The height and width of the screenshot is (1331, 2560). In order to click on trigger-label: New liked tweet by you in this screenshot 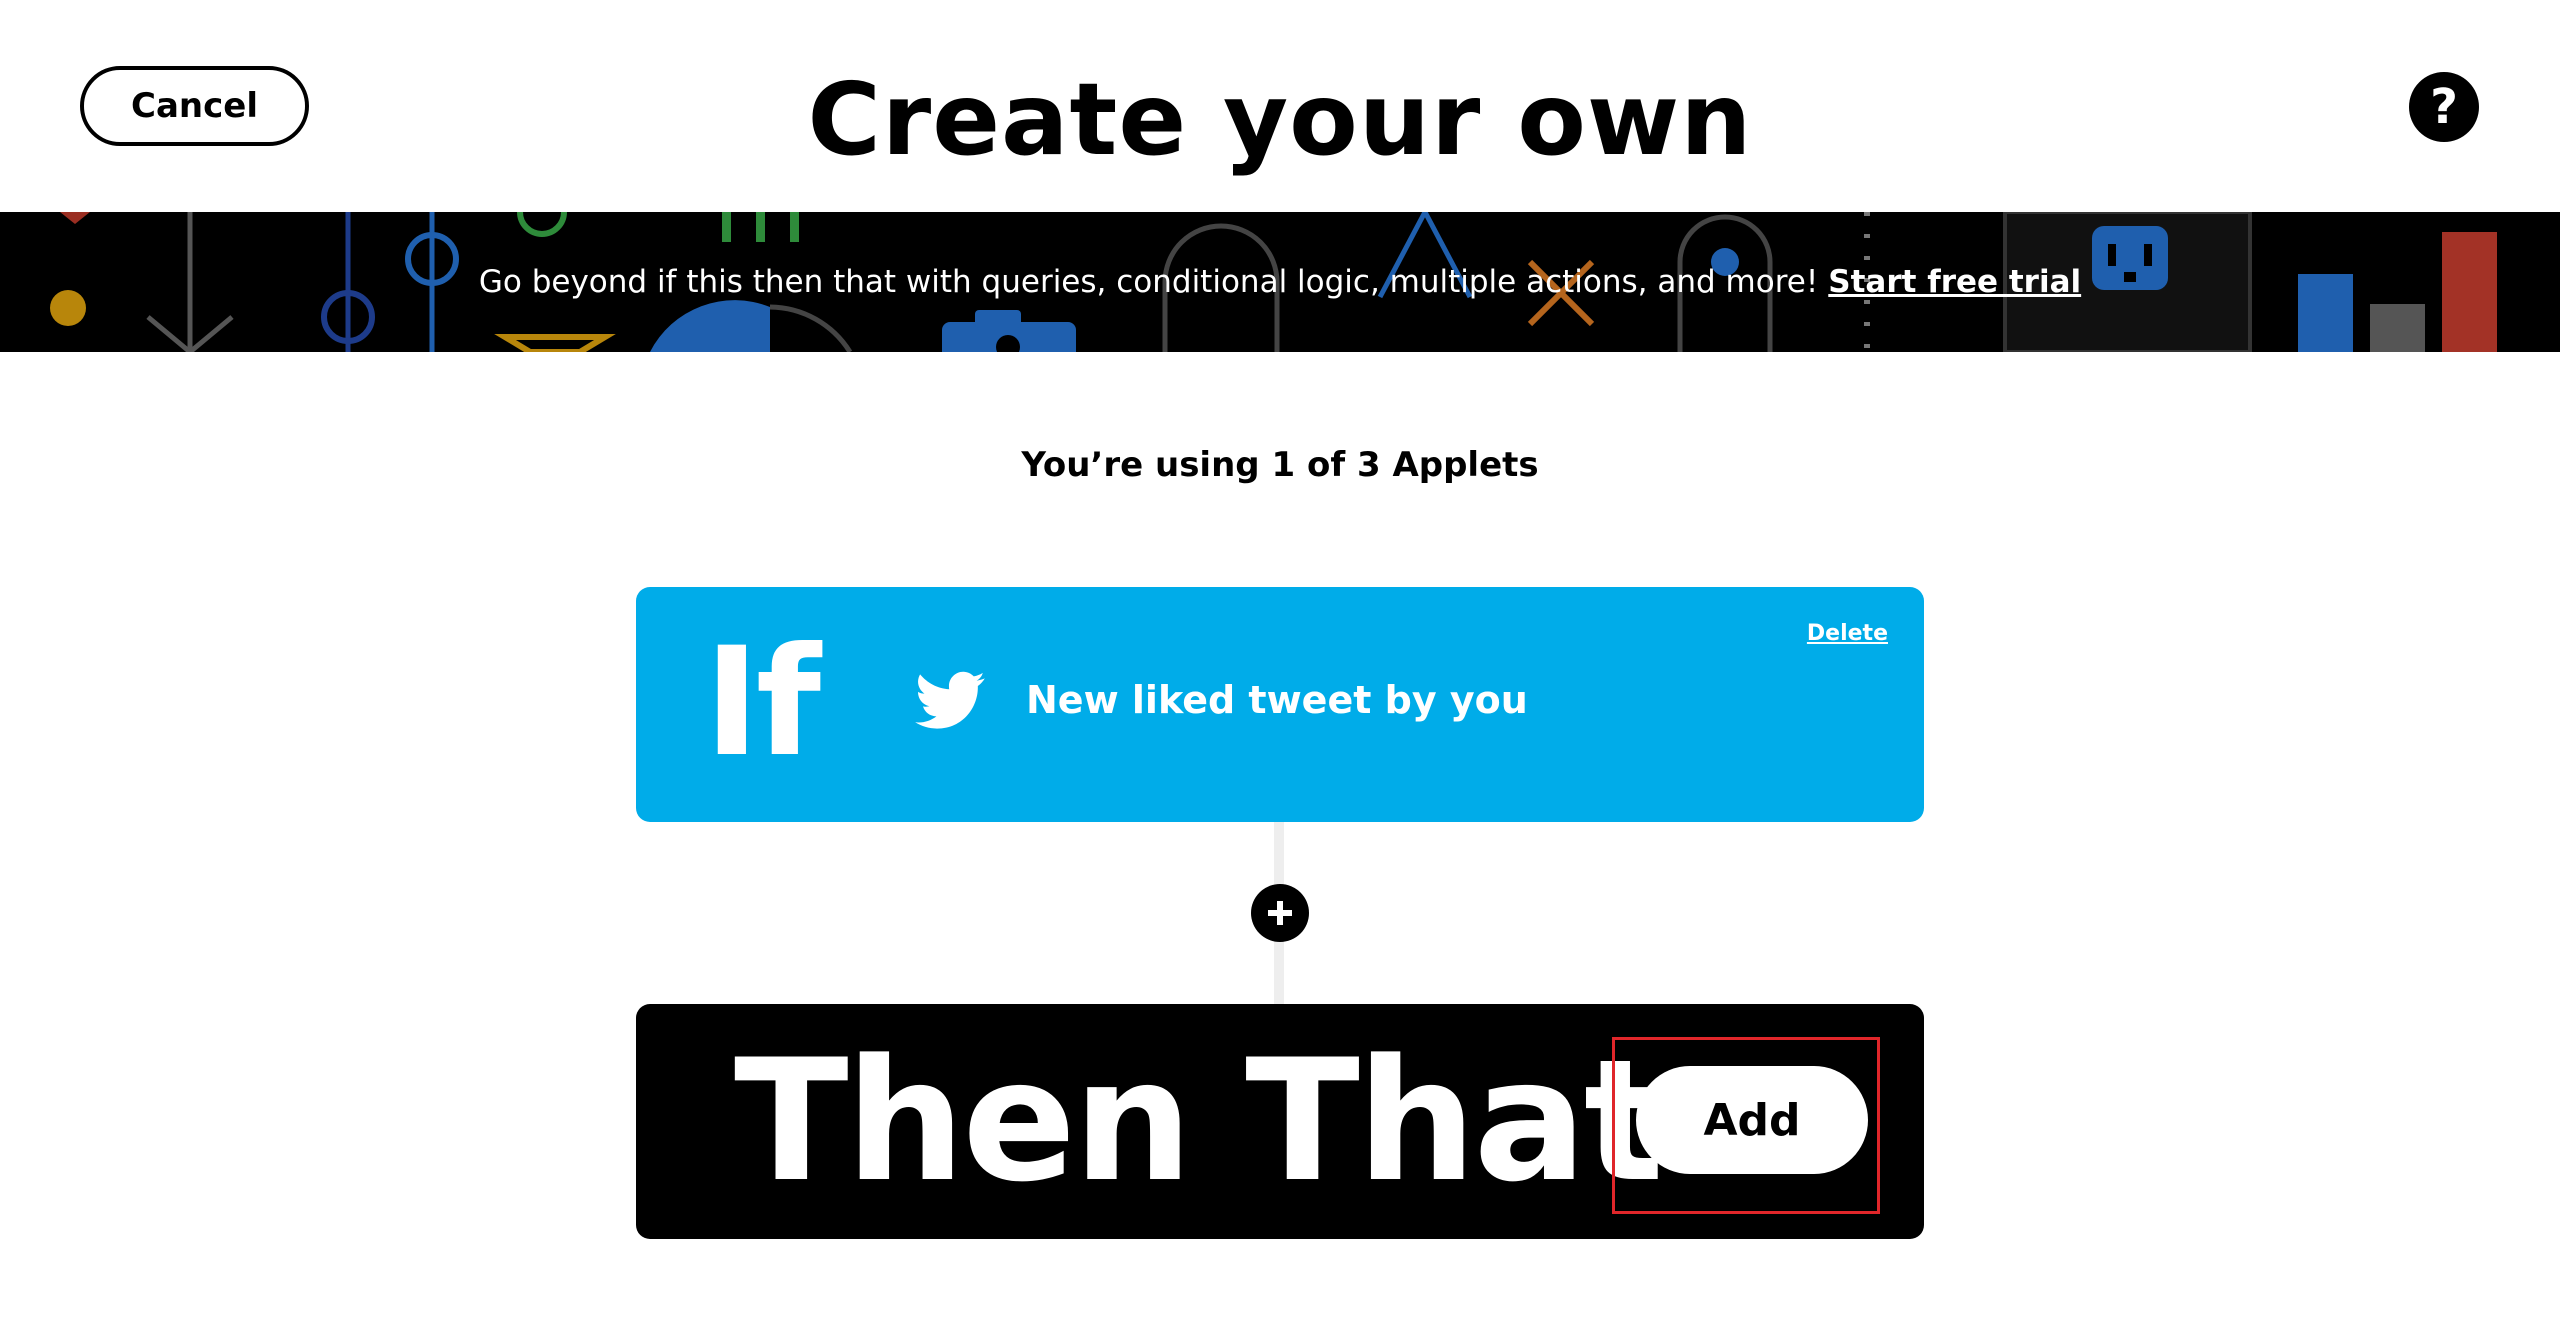, I will do `click(1277, 700)`.